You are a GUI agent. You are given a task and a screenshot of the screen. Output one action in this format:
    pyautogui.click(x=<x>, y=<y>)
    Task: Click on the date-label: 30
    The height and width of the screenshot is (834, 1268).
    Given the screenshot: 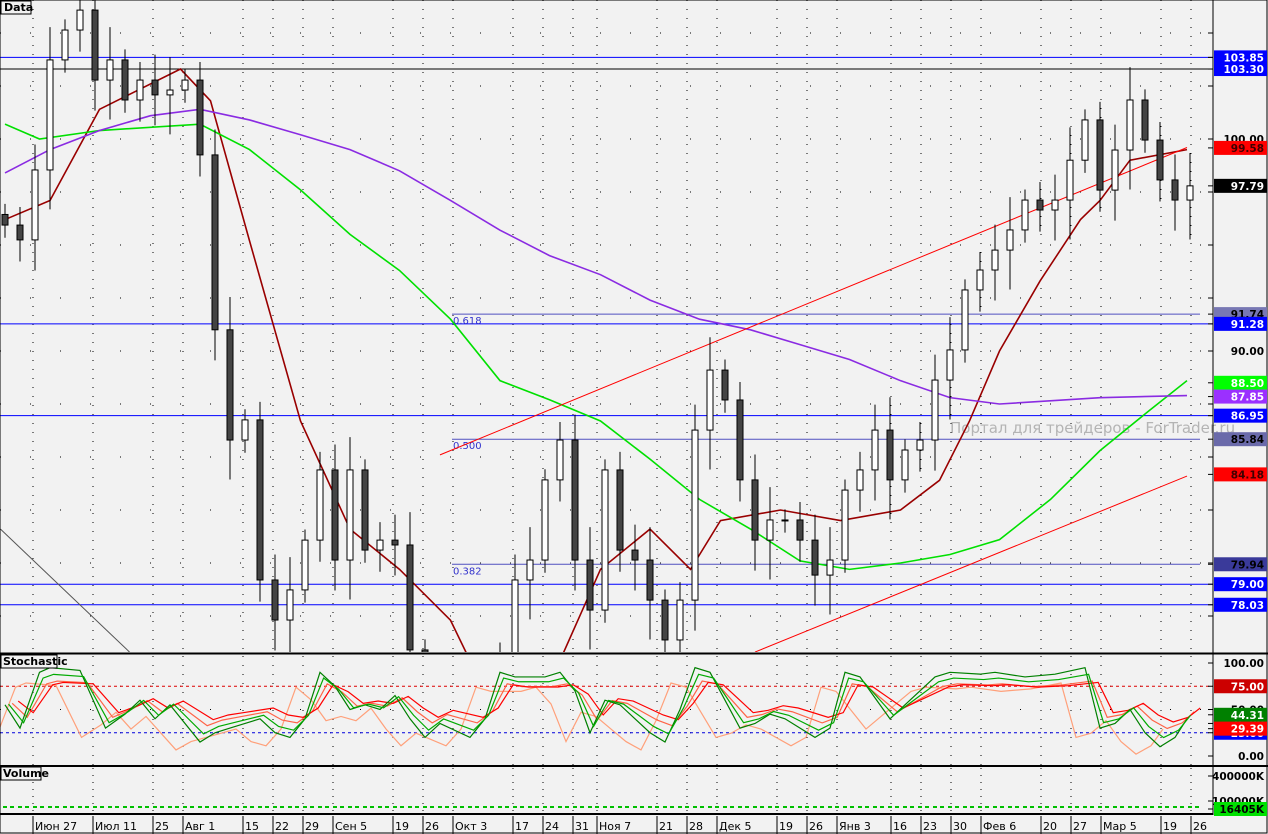 What is the action you would take?
    pyautogui.click(x=960, y=826)
    